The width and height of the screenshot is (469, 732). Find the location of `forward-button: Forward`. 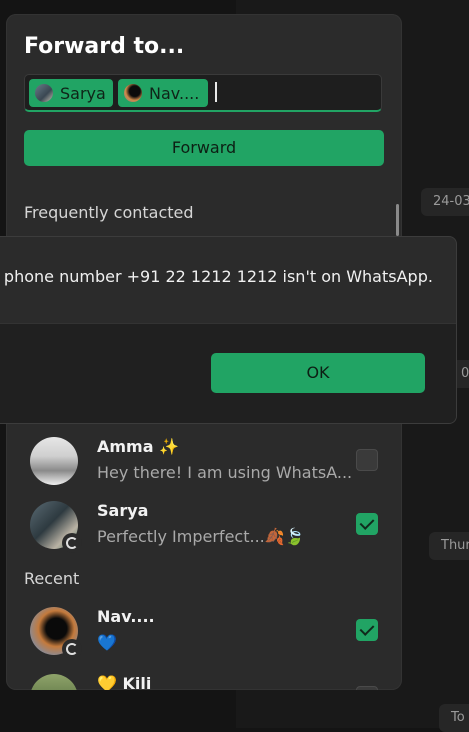

forward-button: Forward is located at coordinates (204, 148).